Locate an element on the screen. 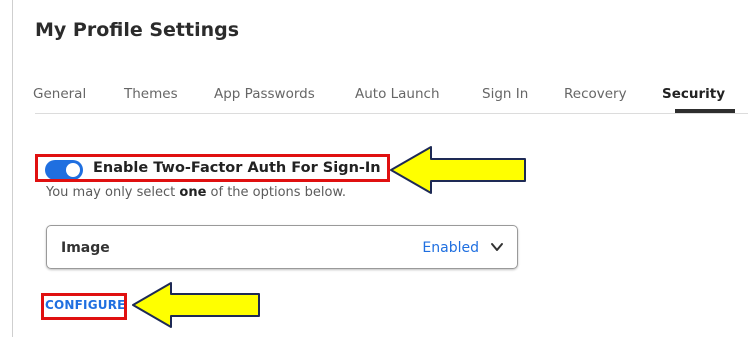 The height and width of the screenshot is (337, 751). auth-option-select: Image Enabled is located at coordinates (282, 247).